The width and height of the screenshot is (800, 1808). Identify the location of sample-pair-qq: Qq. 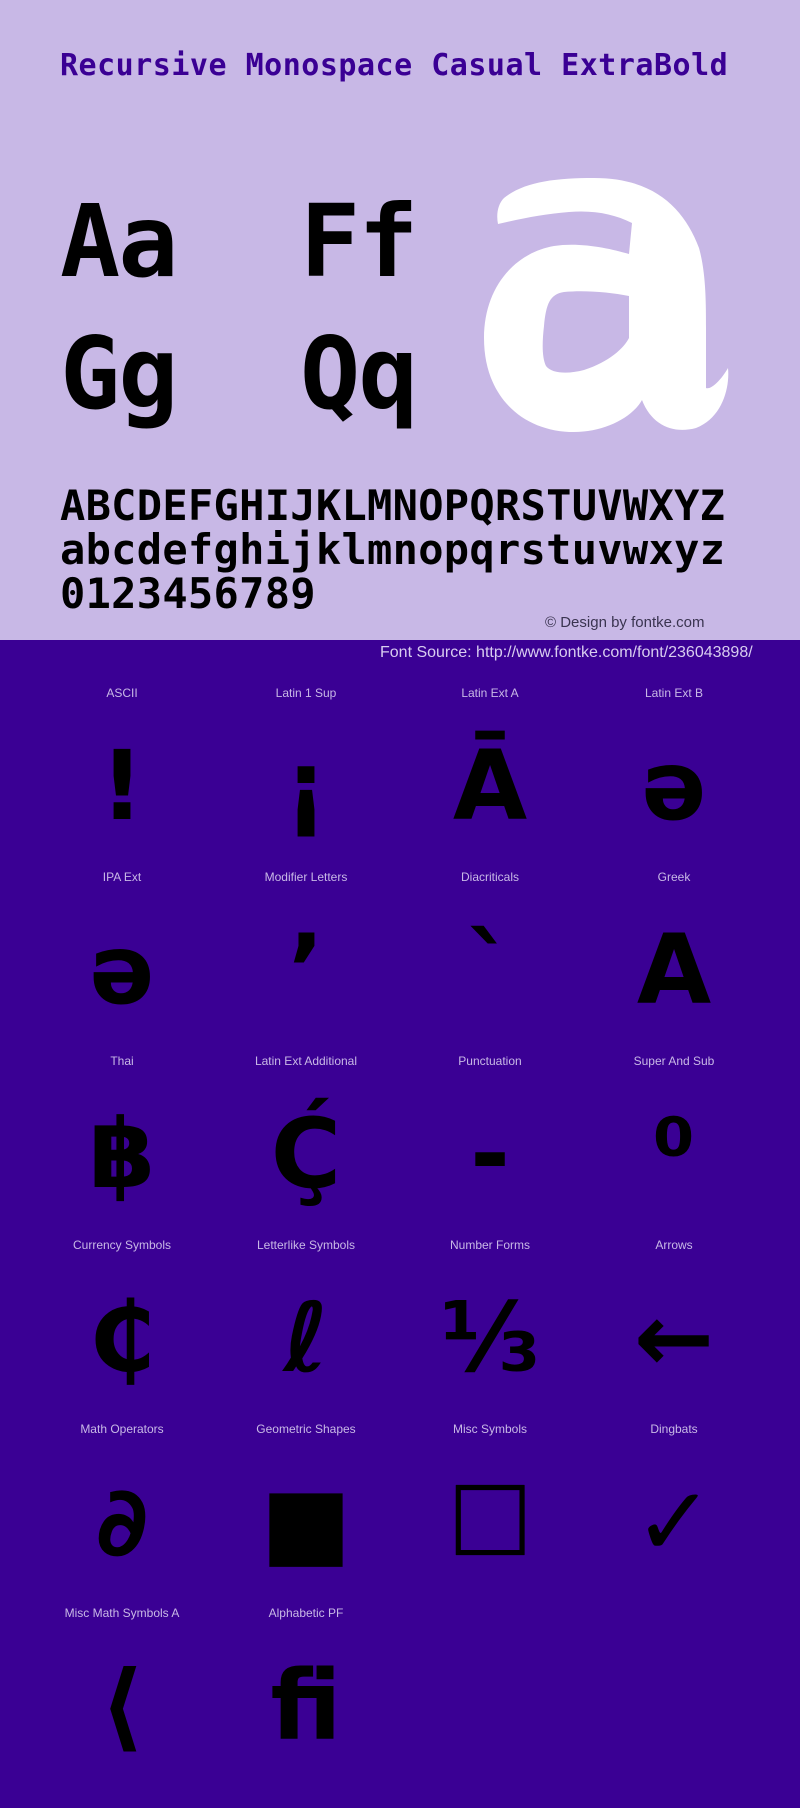
(359, 373).